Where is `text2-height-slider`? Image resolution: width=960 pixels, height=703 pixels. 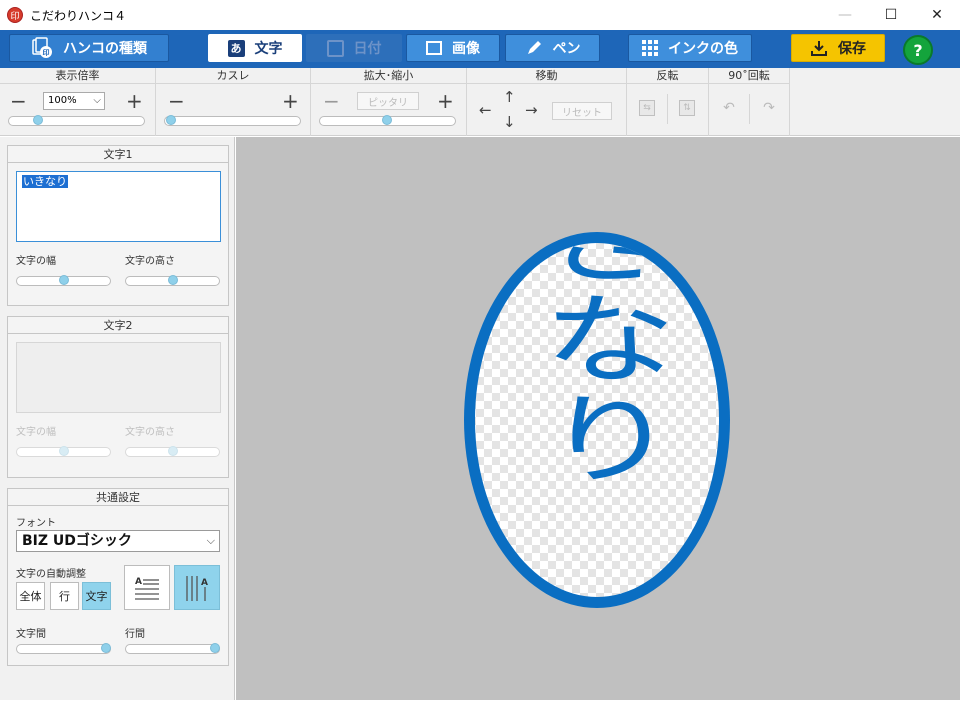 text2-height-slider is located at coordinates (172, 451).